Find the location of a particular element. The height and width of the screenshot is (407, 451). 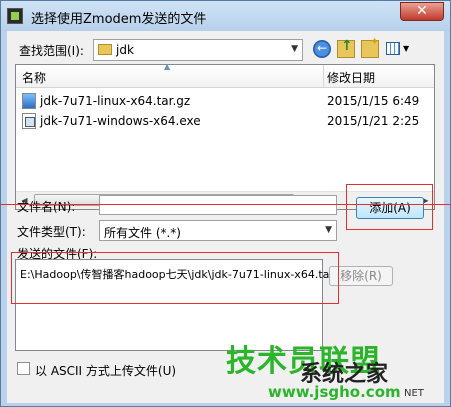

file-date: 2015/1/21 2:25 is located at coordinates (373, 121).